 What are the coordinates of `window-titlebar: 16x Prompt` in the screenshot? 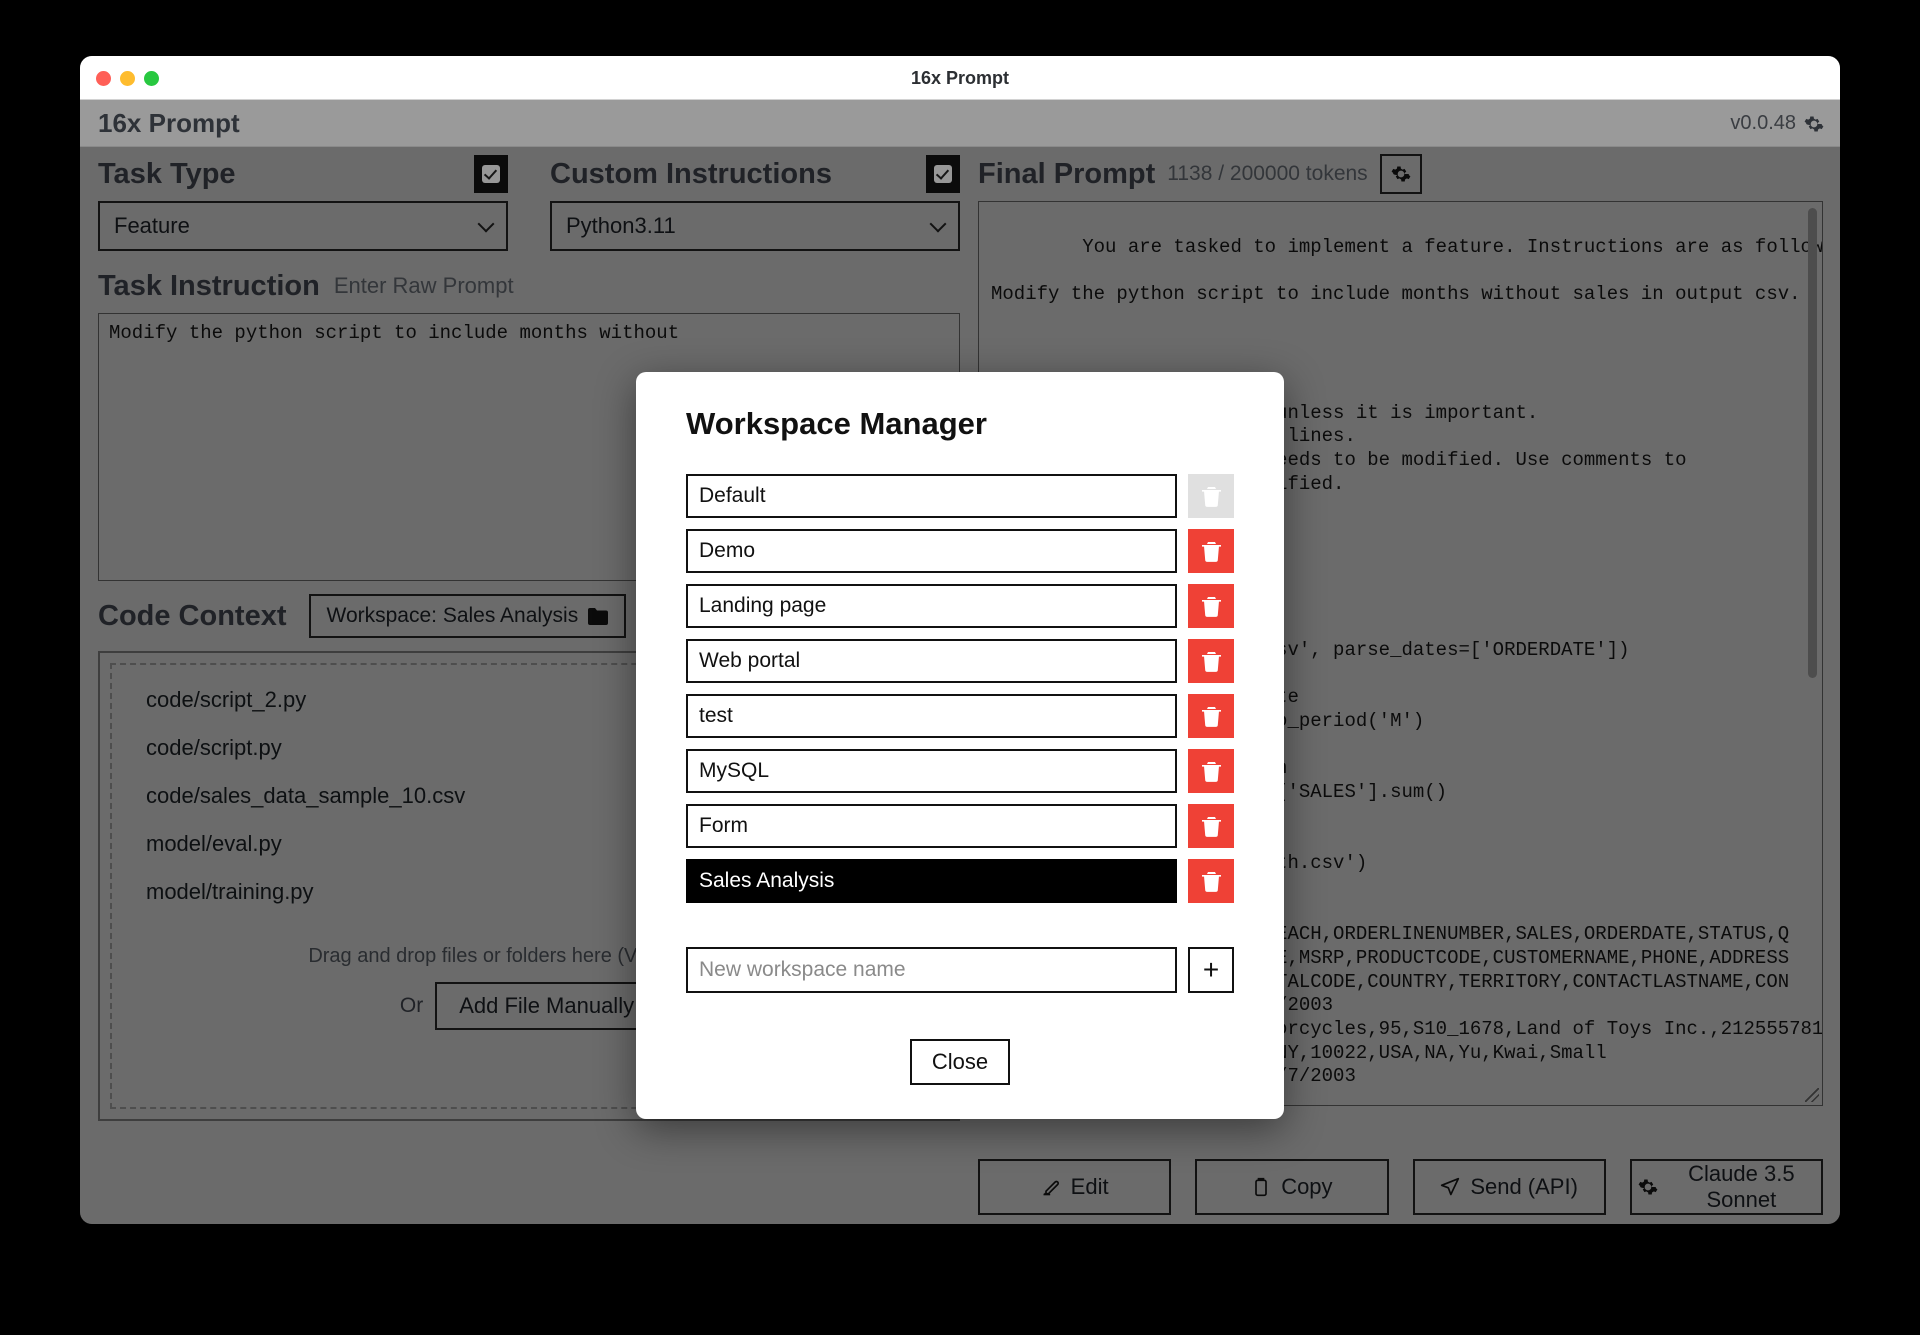 It's located at (960, 78).